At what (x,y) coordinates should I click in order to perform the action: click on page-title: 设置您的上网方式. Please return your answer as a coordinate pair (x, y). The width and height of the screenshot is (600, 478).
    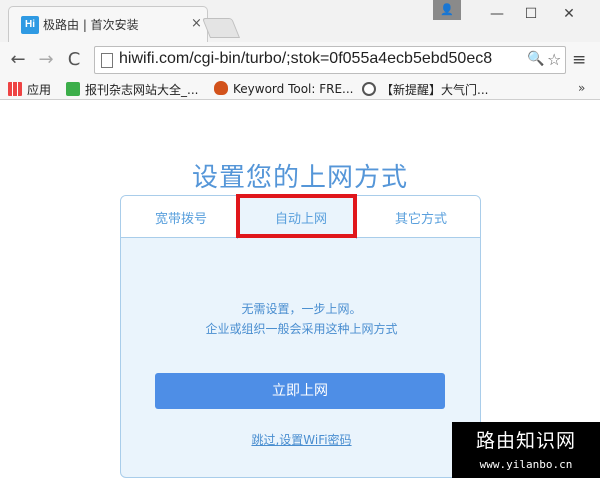
    Looking at the image, I should click on (299, 178).